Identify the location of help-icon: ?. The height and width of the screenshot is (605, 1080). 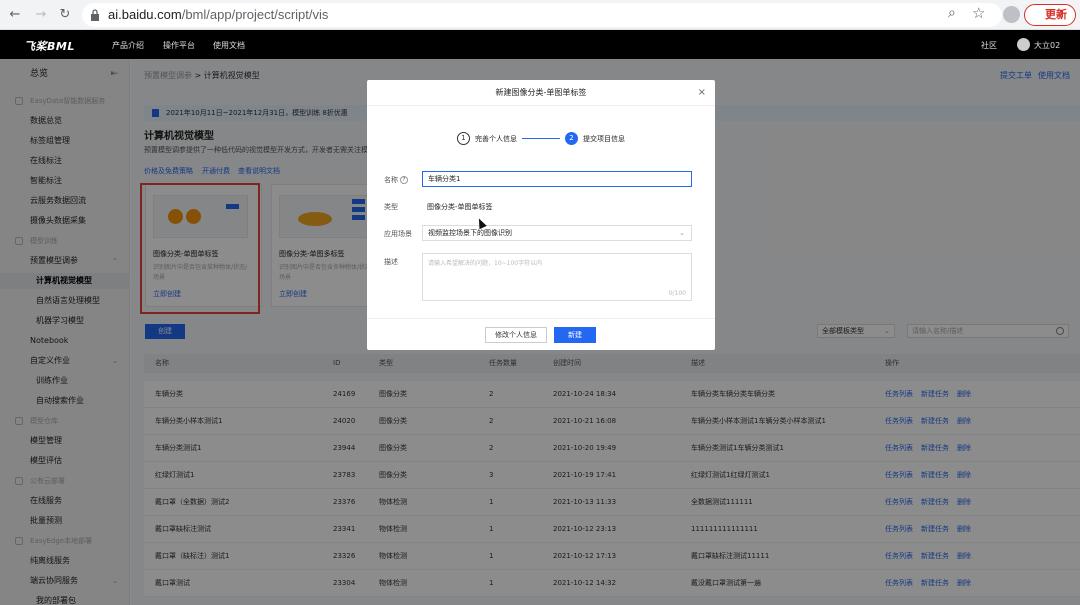
(404, 180).